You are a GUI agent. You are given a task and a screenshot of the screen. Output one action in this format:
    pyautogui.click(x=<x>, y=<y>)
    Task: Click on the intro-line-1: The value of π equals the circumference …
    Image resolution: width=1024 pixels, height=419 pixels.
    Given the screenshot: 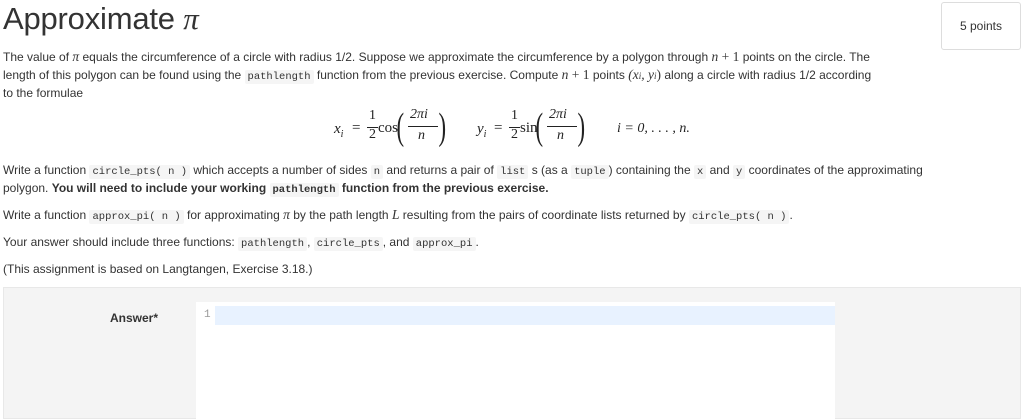 What is the action you would take?
    pyautogui.click(x=436, y=56)
    